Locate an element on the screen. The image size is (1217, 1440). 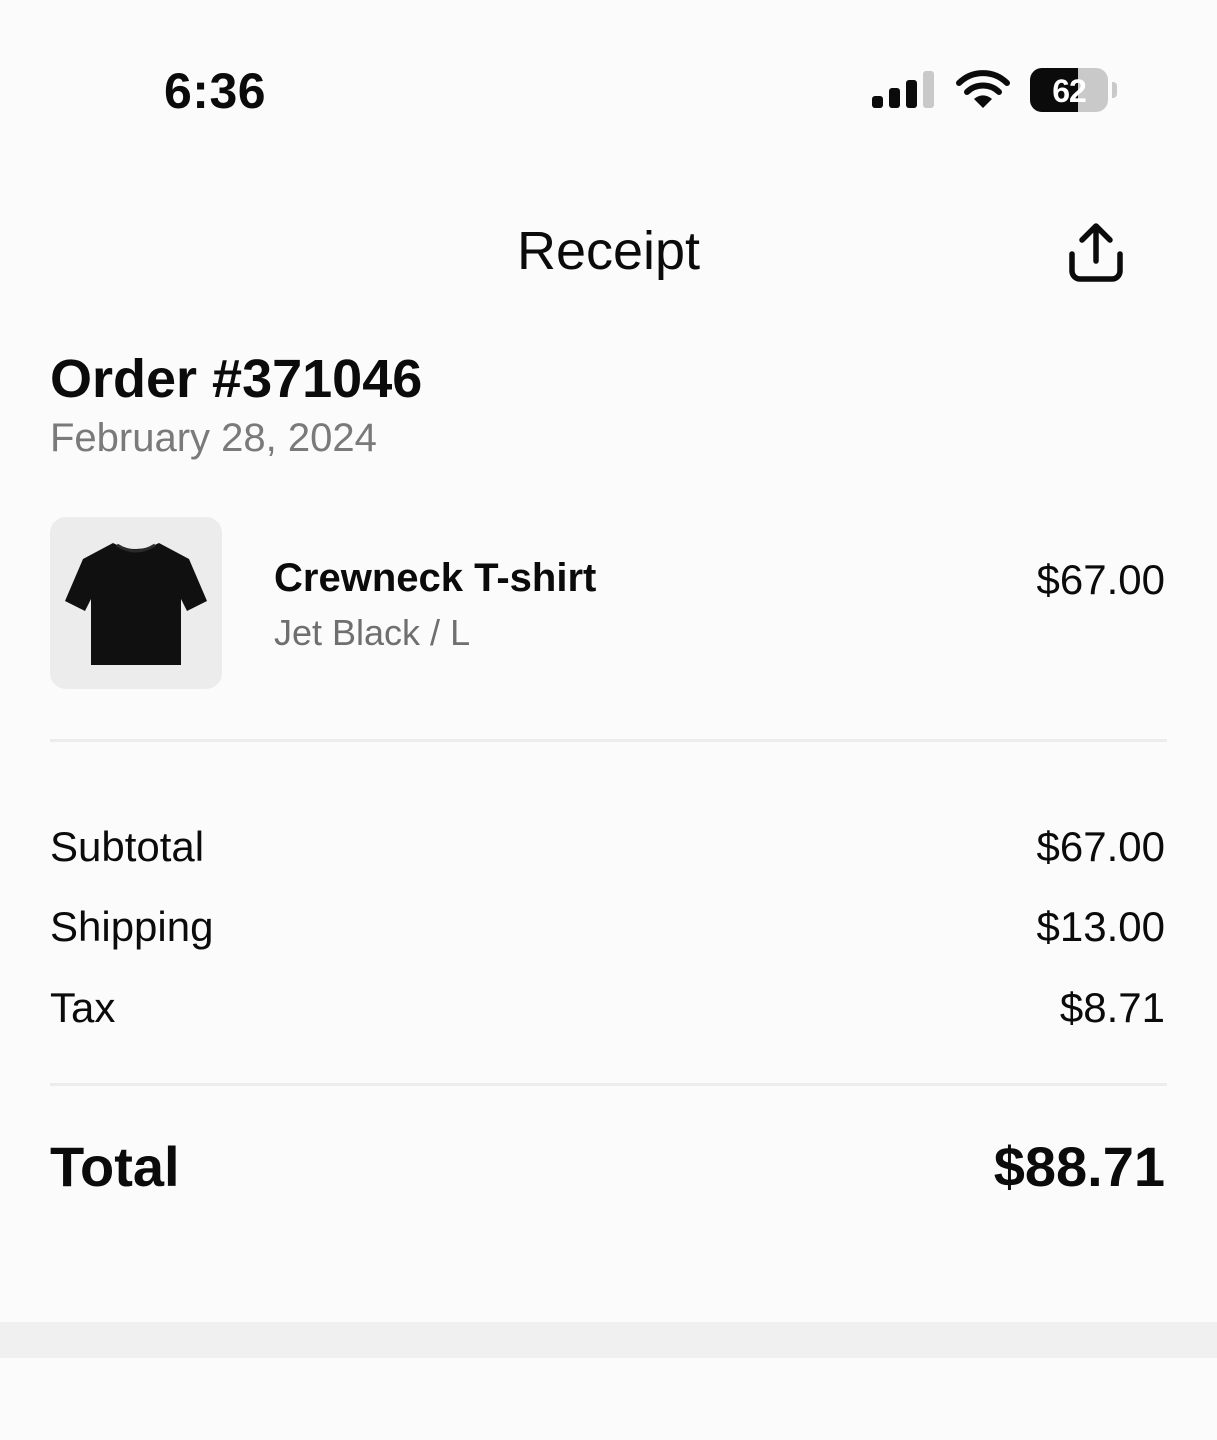
summary-value: $13.00 is located at coordinates (1100, 926).